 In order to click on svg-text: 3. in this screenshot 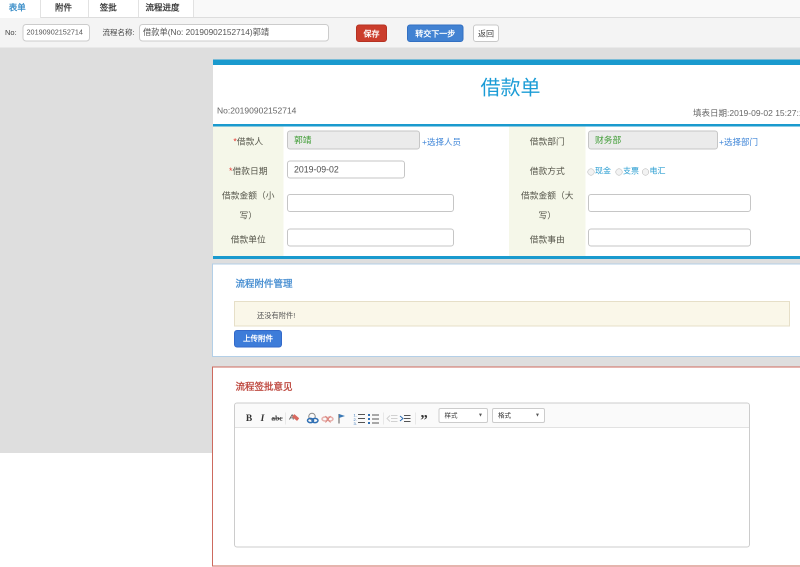, I will do `click(355, 423)`.